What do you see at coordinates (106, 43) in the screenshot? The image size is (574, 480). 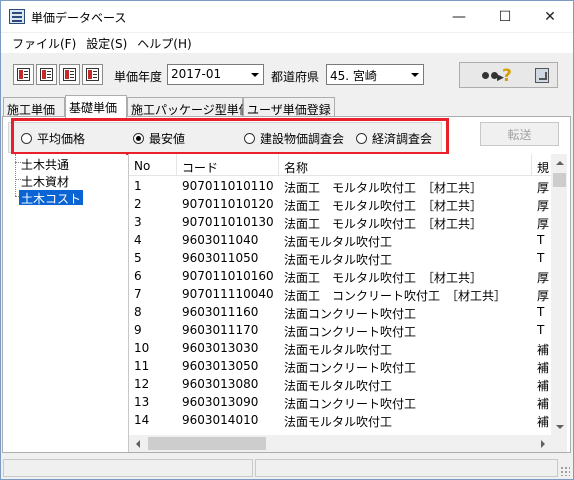 I see `menu-settings: 設定(S)` at bounding box center [106, 43].